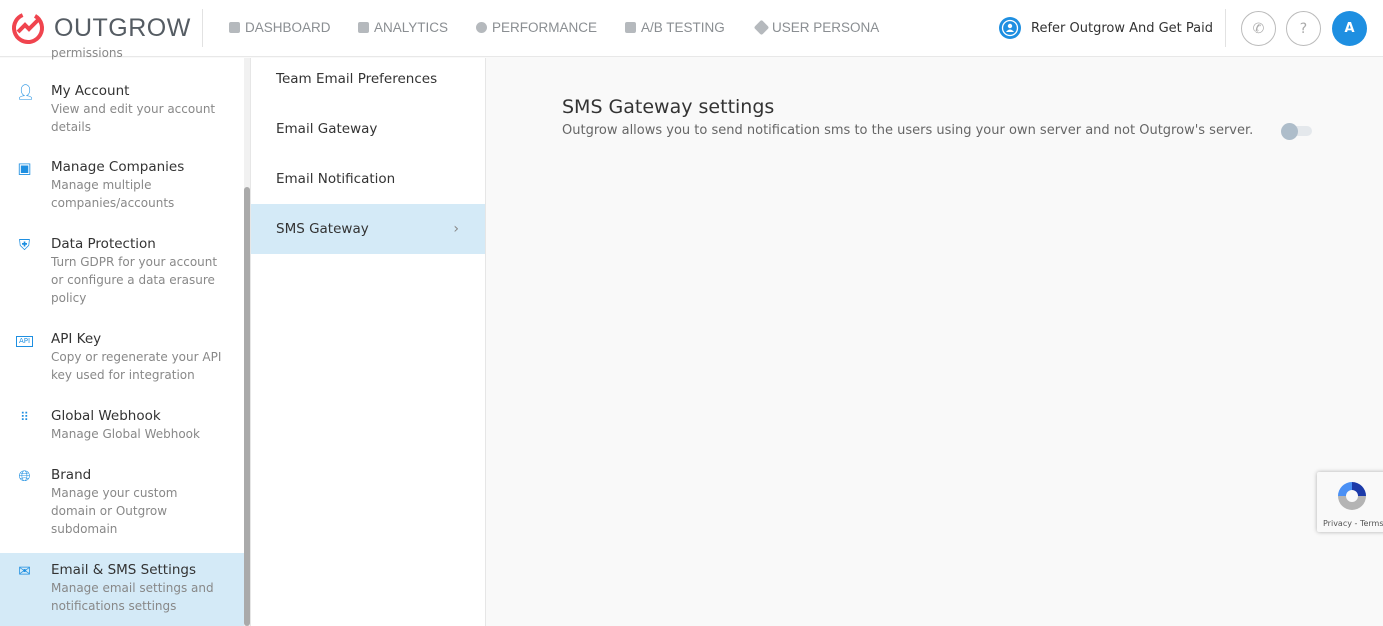 This screenshot has height=626, width=1383. Describe the element at coordinates (1353, 523) in the screenshot. I see `privacy-terms-links: Privacy - Terms` at that location.